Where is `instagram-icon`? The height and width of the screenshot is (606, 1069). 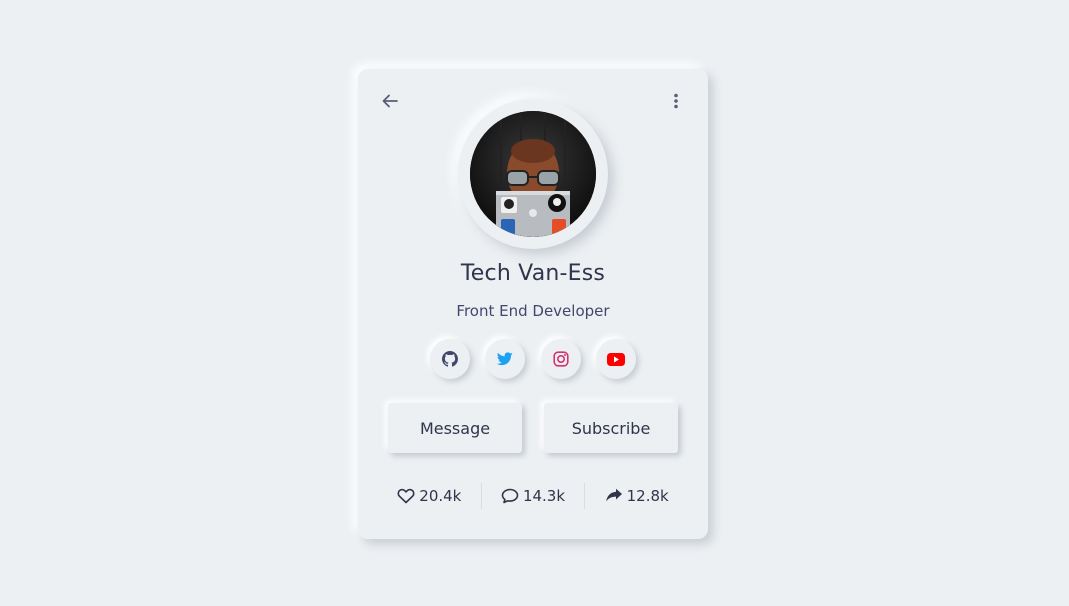 instagram-icon is located at coordinates (561, 359).